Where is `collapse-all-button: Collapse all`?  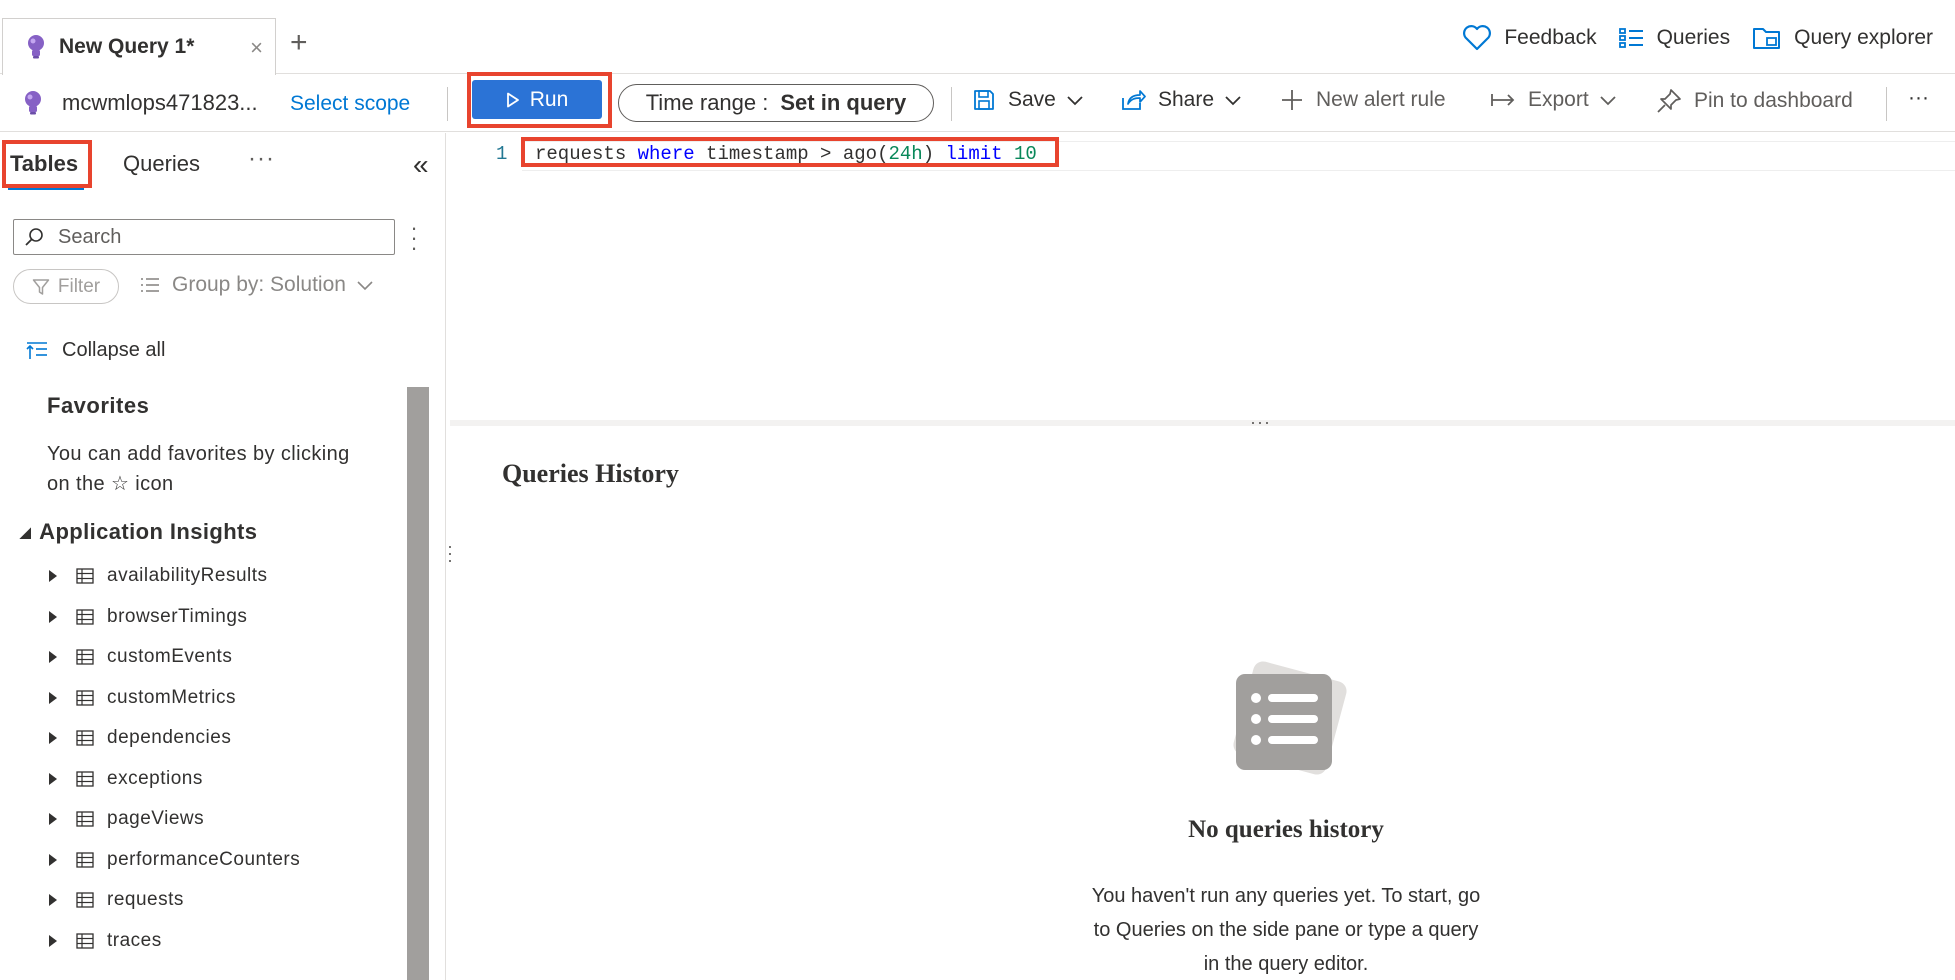 collapse-all-button: Collapse all is located at coordinates (95, 350).